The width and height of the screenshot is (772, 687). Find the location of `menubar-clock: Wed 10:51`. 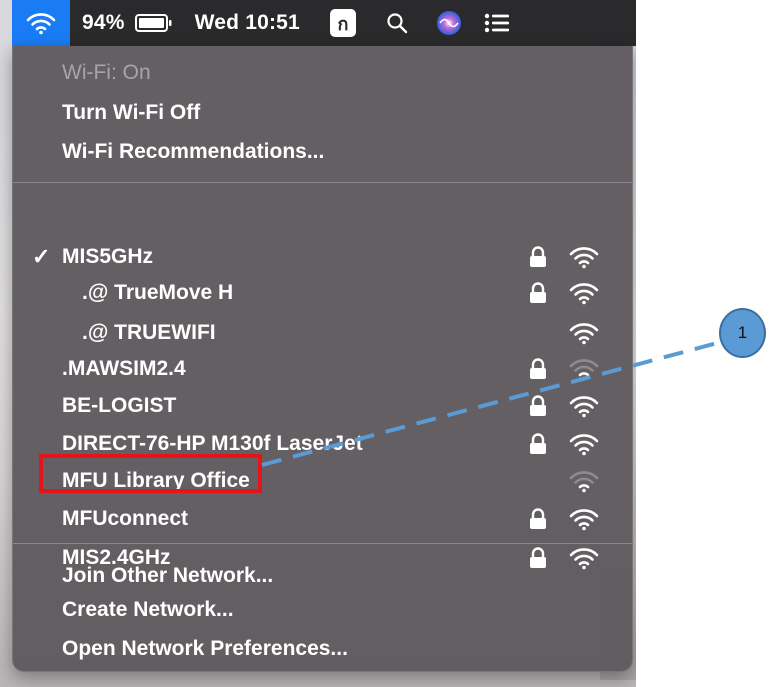

menubar-clock: Wed 10:51 is located at coordinates (247, 23).